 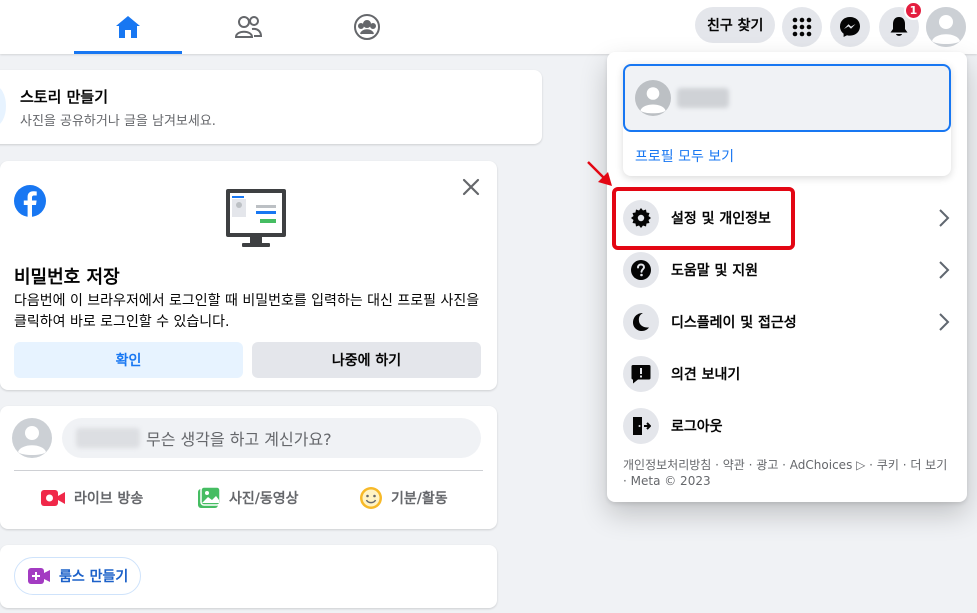 I want to click on see-all-profiles-link: 프로필 모두 보기, so click(x=684, y=156).